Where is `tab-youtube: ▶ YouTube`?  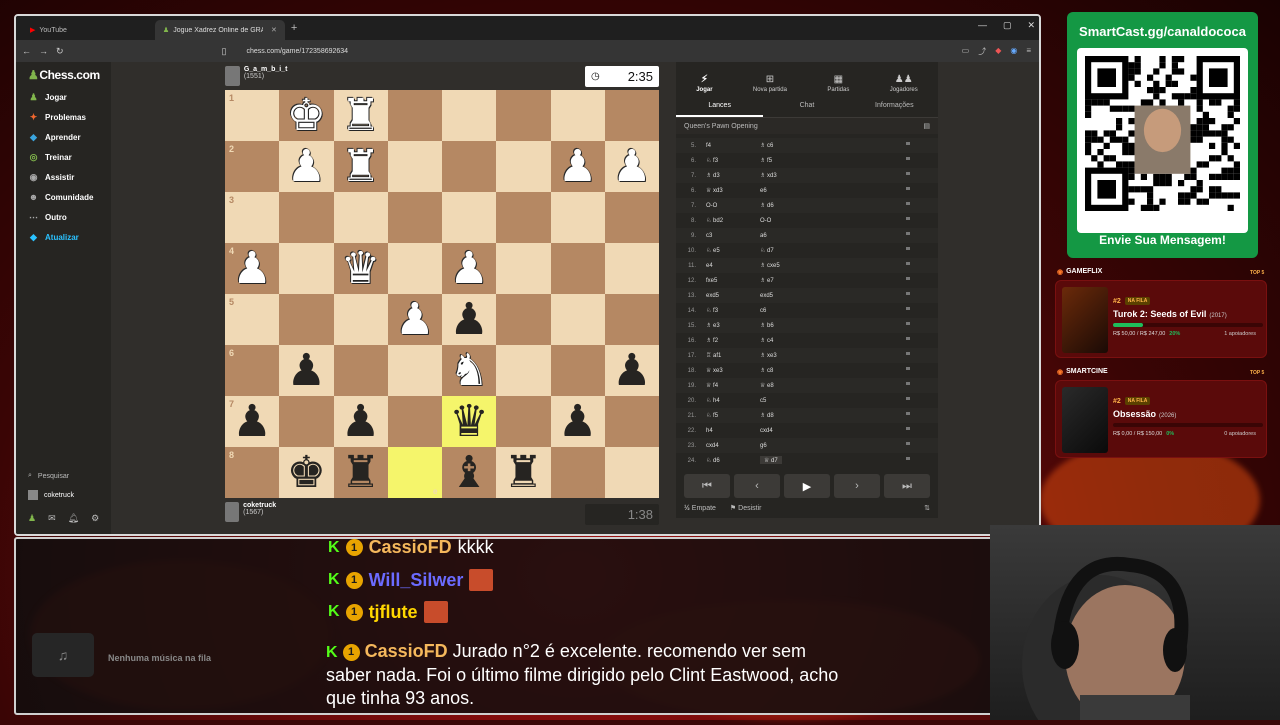 tab-youtube: ▶ YouTube is located at coordinates (48, 30).